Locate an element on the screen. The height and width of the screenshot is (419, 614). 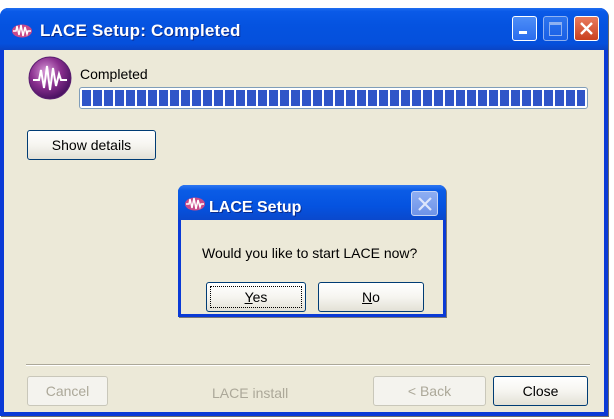
close-label: Close is located at coordinates (540, 391).